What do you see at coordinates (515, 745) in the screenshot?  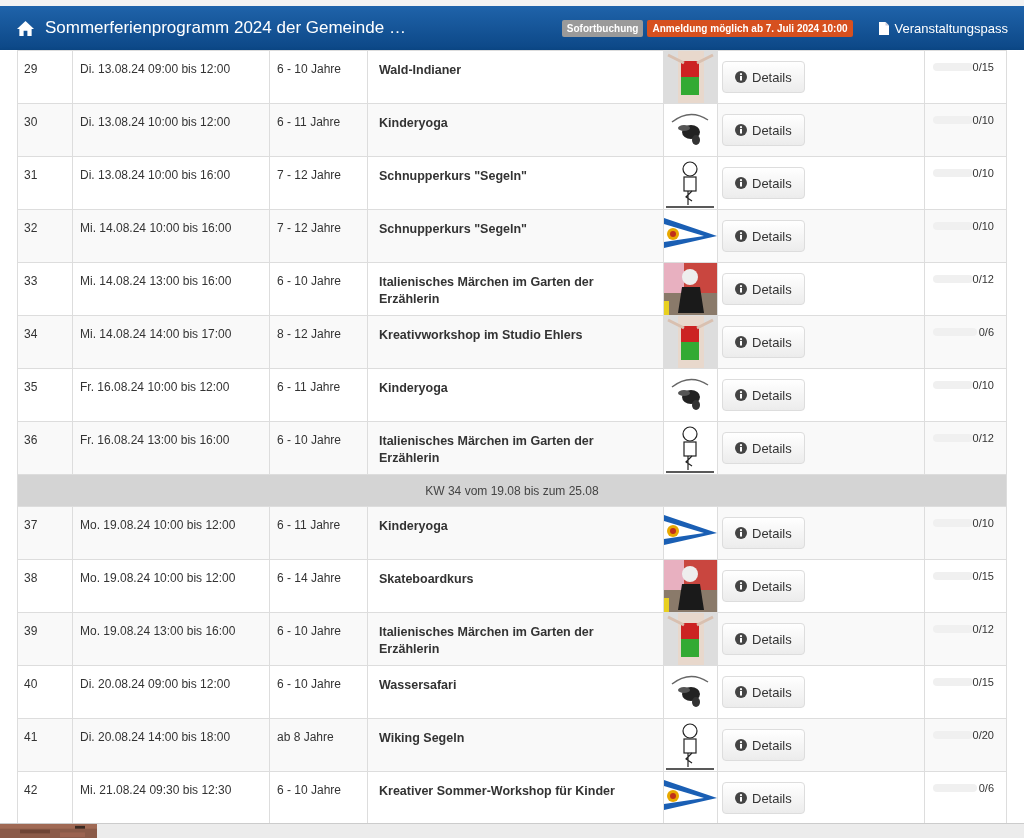 I see `event-title: Wiking Segeln` at bounding box center [515, 745].